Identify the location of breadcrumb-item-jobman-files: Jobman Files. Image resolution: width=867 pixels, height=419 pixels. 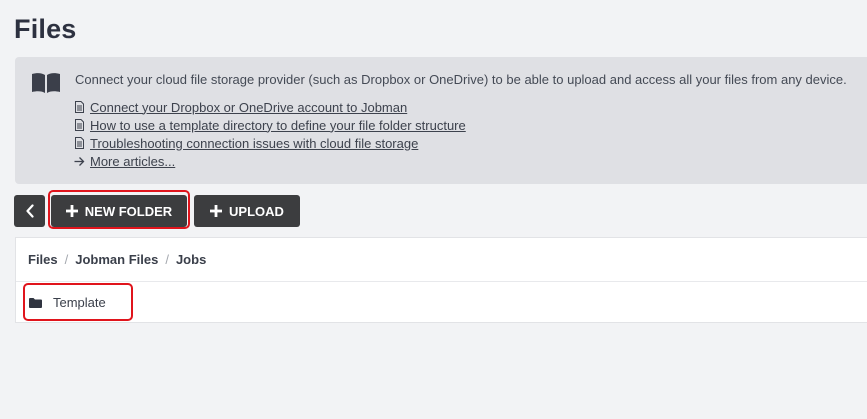
(116, 259).